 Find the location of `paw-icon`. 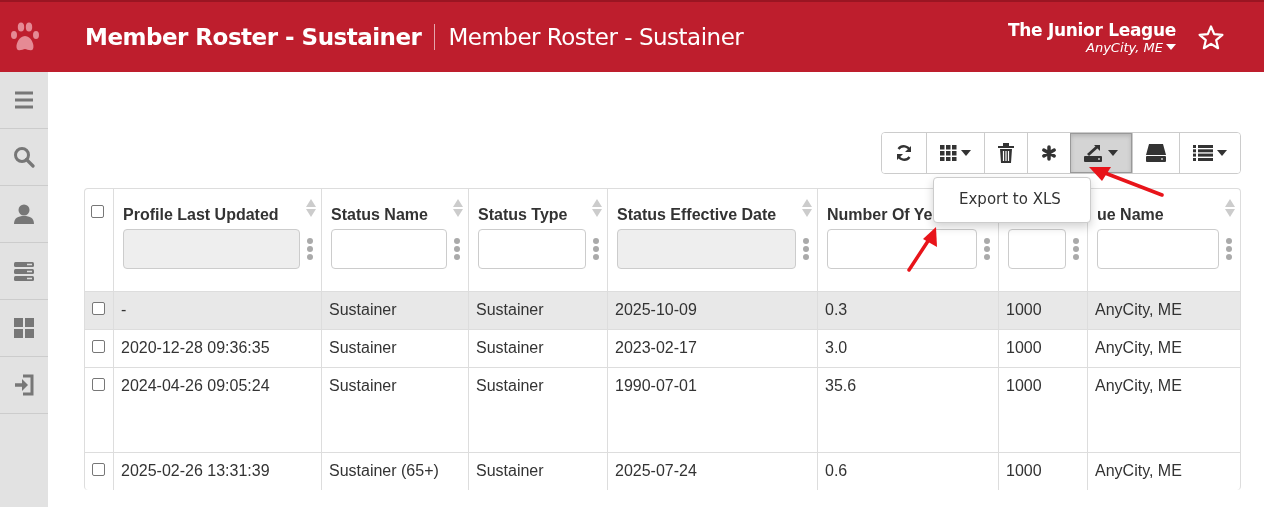

paw-icon is located at coordinates (25, 37).